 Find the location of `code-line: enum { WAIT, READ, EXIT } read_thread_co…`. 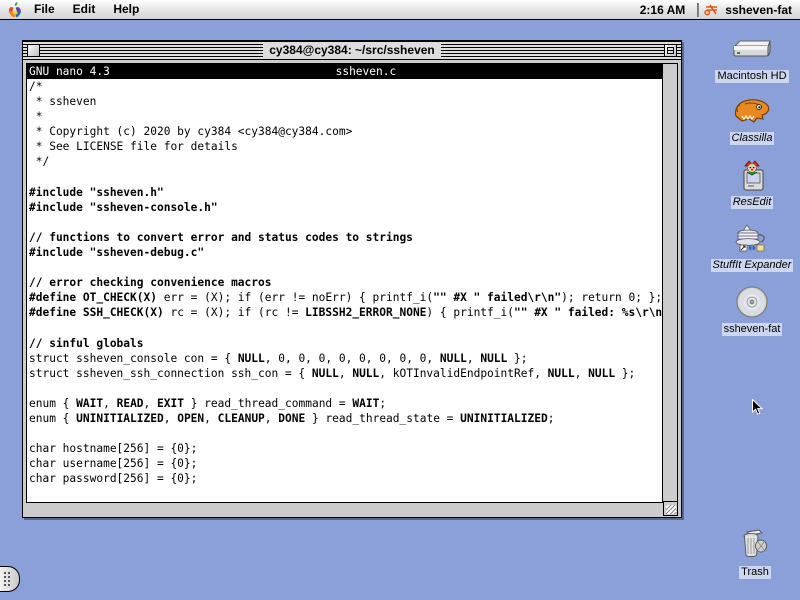

code-line: enum { WAIT, READ, EXIT } read_thread_co… is located at coordinates (208, 403).